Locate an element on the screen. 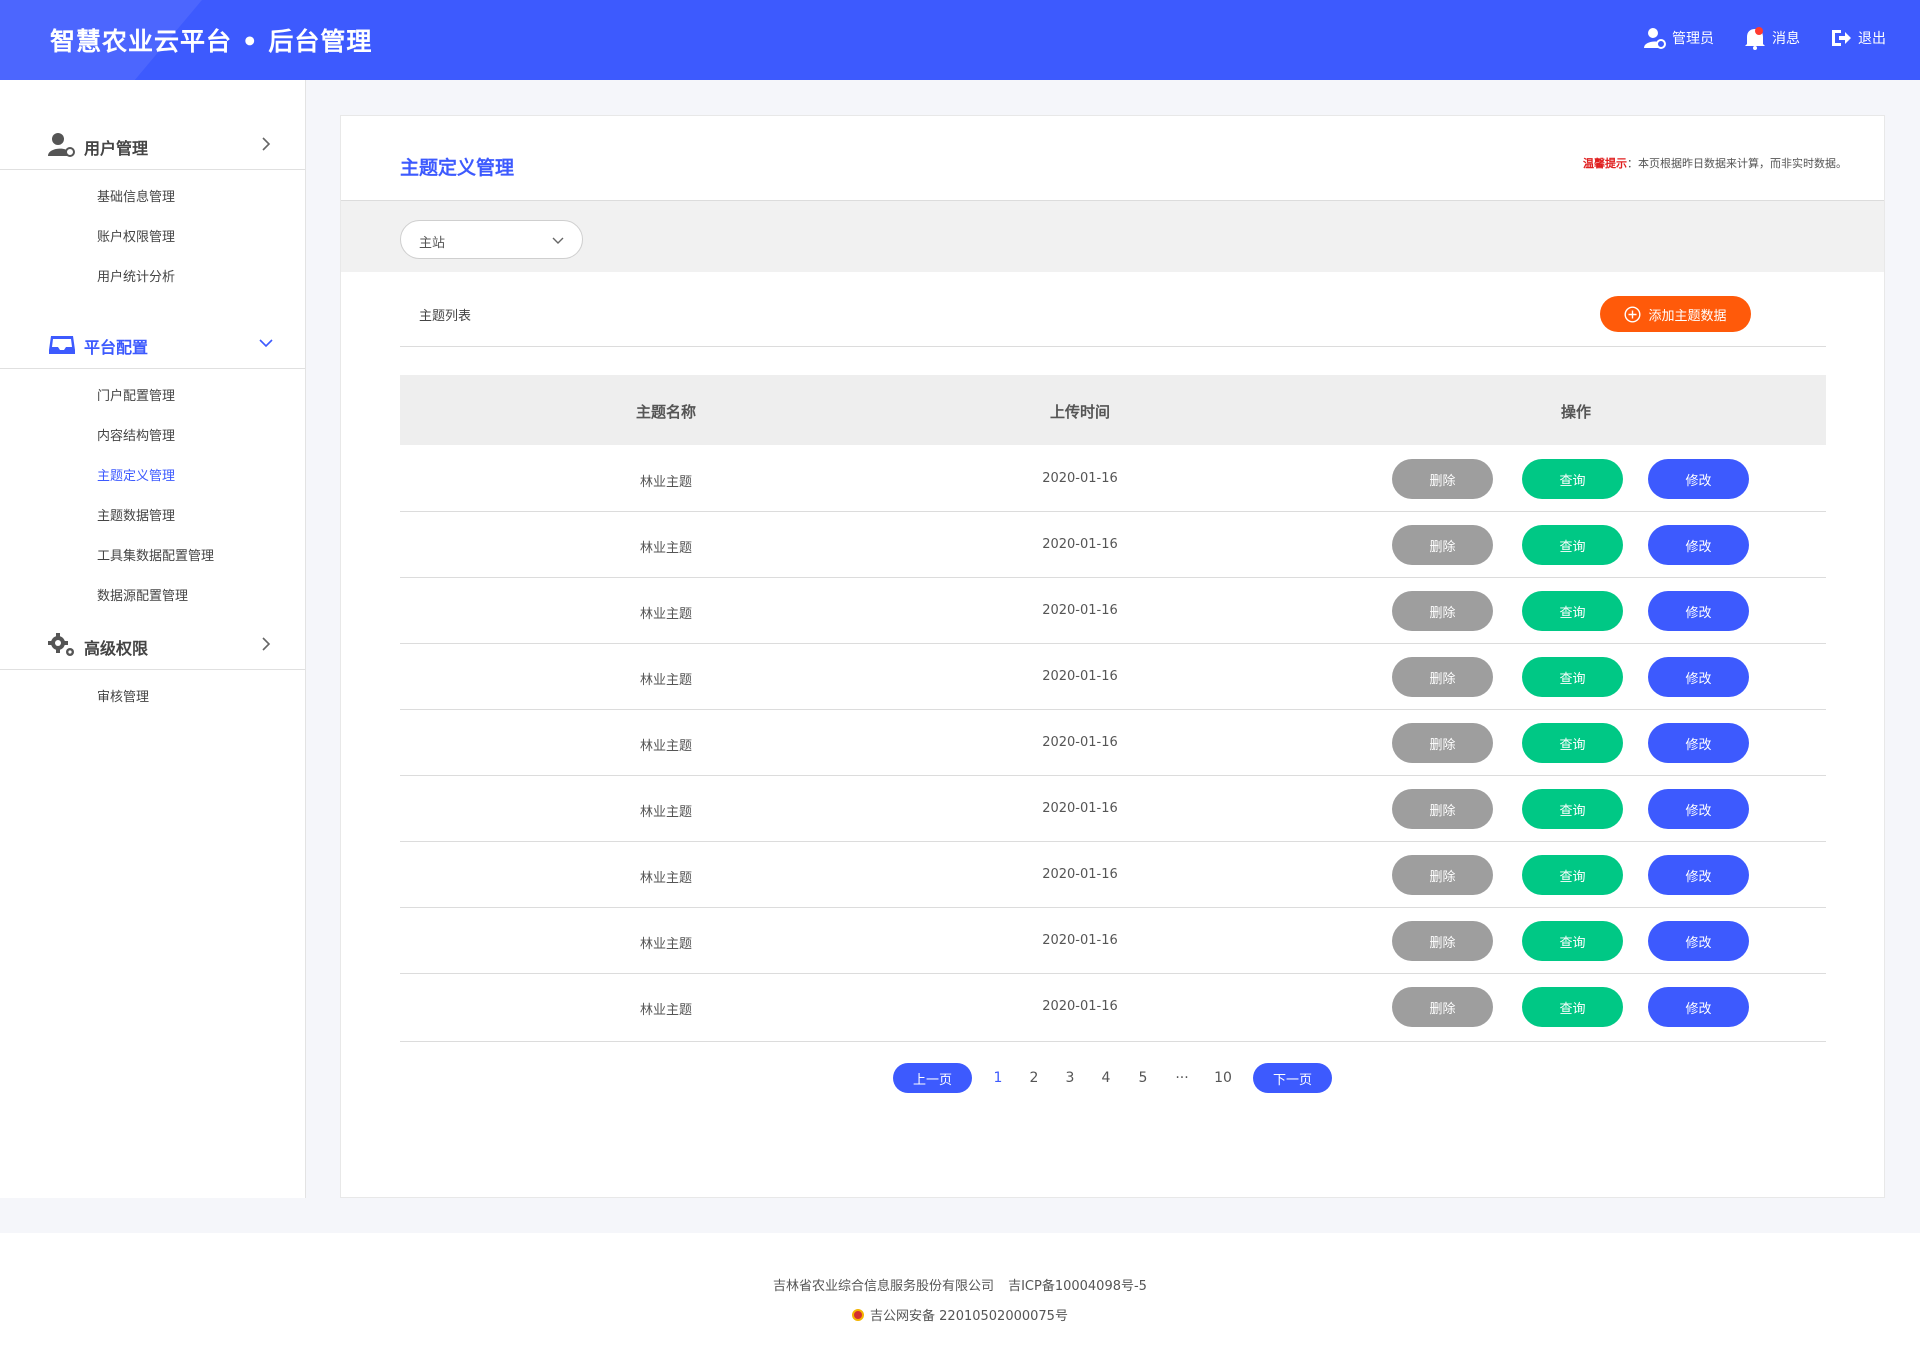  page-ellipsis: ··· is located at coordinates (1182, 1078).